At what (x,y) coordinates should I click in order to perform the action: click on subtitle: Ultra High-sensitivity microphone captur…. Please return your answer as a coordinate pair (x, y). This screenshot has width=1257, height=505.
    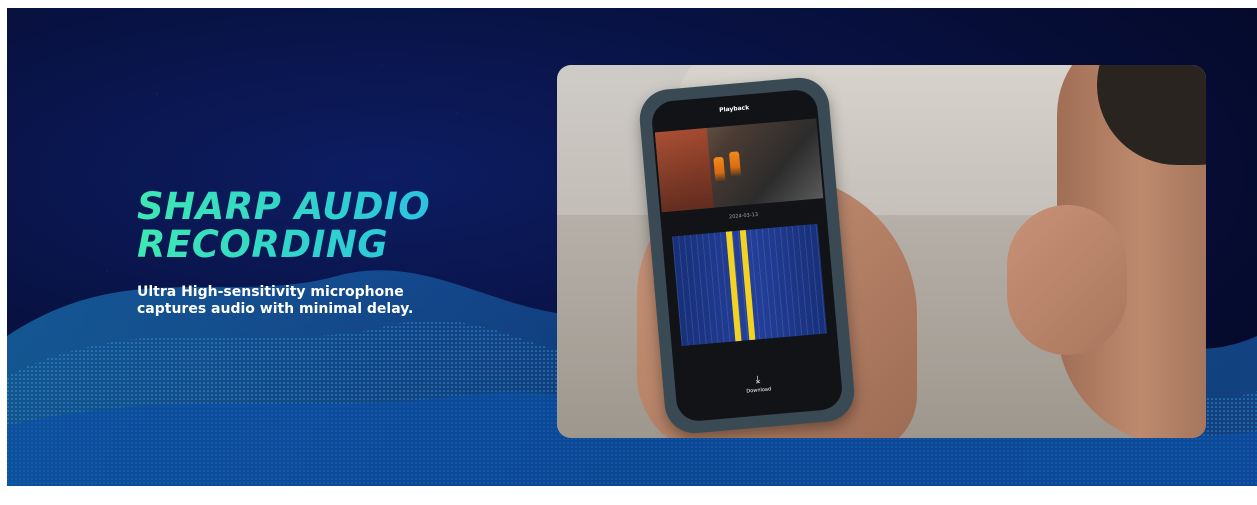
    Looking at the image, I should click on (275, 300).